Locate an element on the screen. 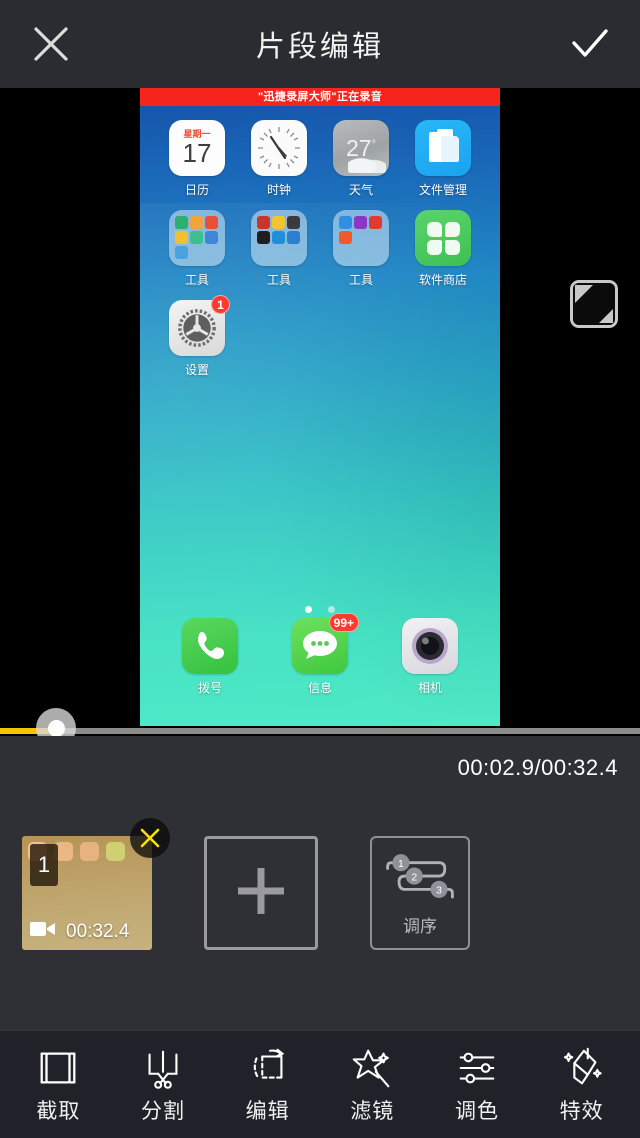  video-camera-icon is located at coordinates (43, 931).